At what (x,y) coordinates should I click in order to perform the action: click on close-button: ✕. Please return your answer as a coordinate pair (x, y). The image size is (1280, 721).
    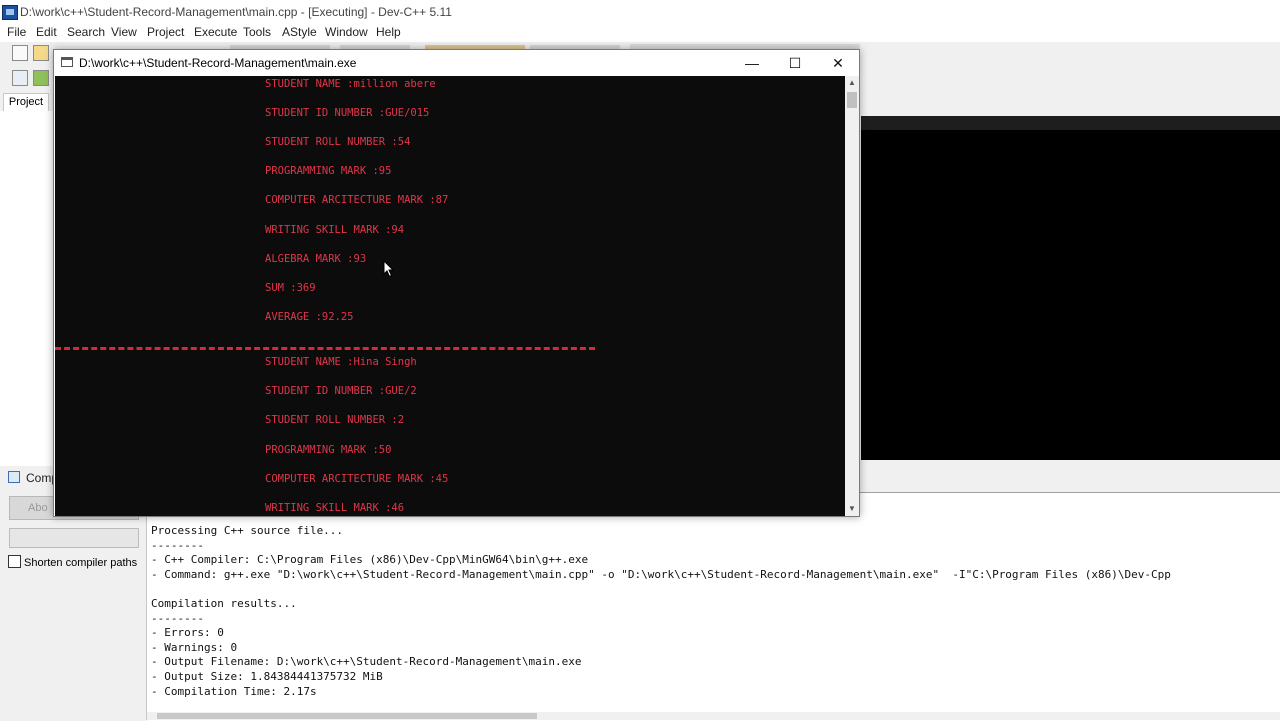
    Looking at the image, I should click on (838, 63).